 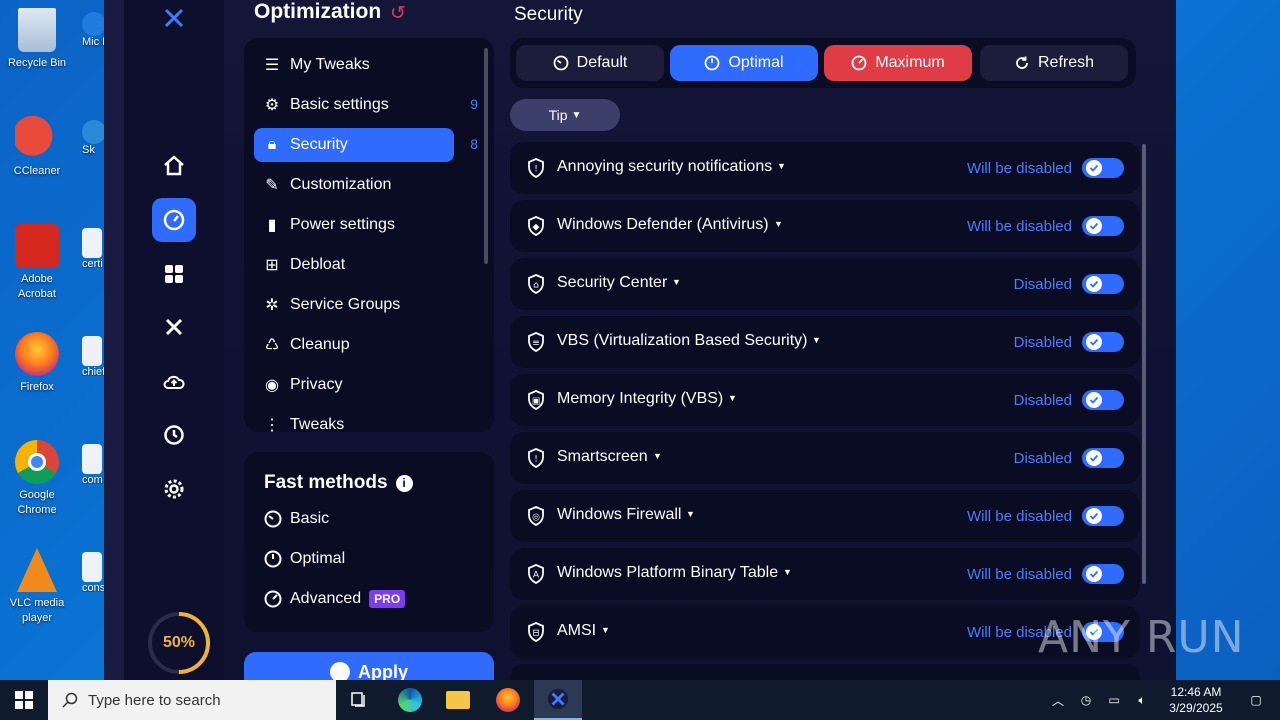 I want to click on info-icon: i, so click(x=404, y=483).